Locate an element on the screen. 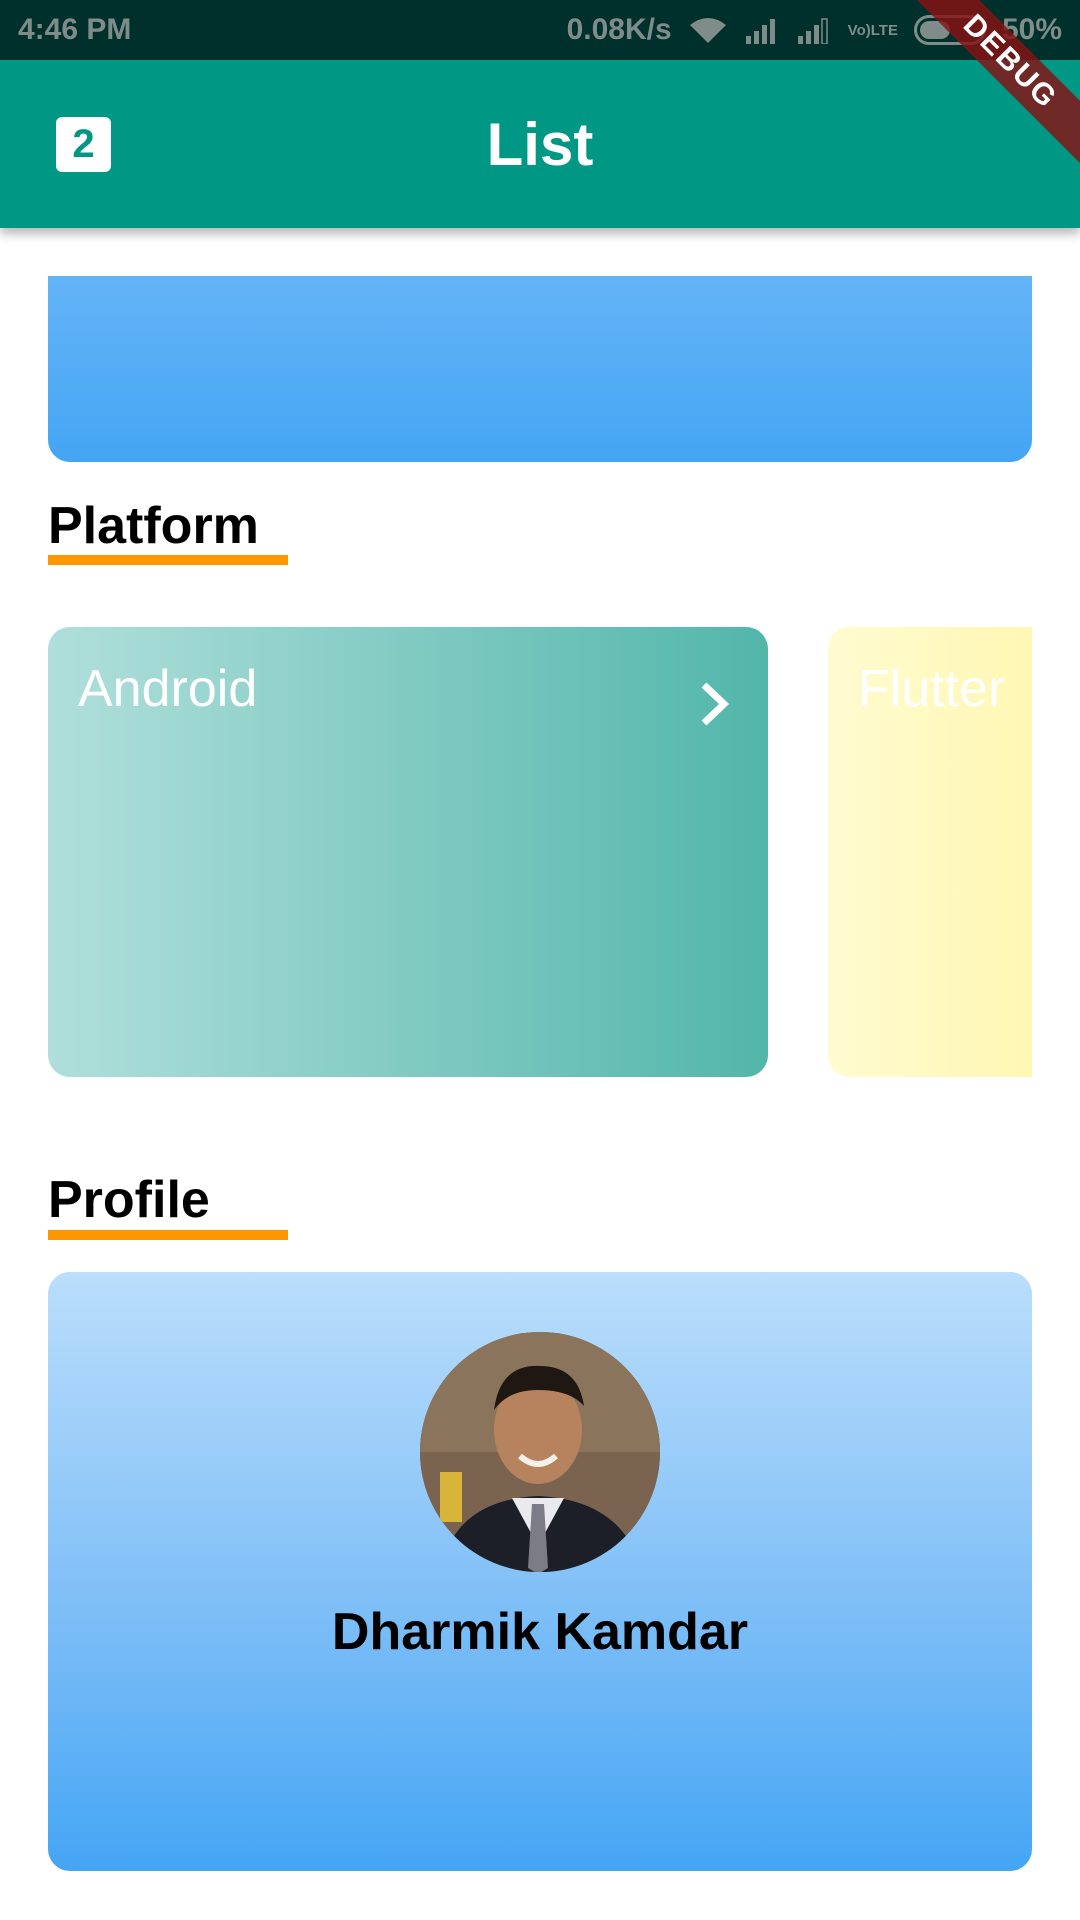 Image resolution: width=1080 pixels, height=1920 pixels. volte-bottom-label: LTE is located at coordinates (884, 30).